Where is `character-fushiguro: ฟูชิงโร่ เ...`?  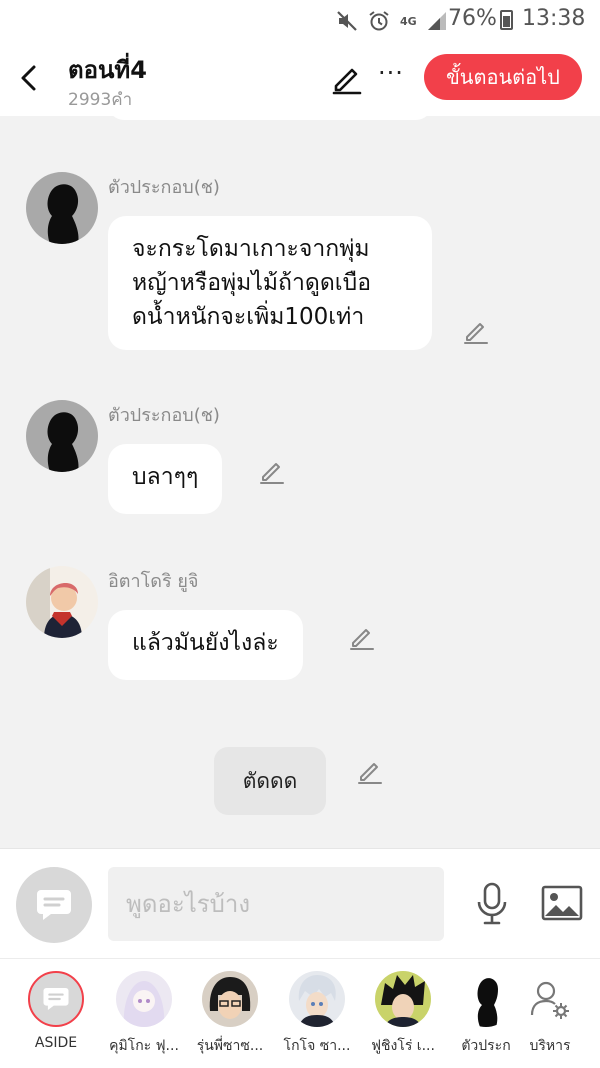
character-fushiguro: ฟูชิงโร่ เ... is located at coordinates (403, 1014).